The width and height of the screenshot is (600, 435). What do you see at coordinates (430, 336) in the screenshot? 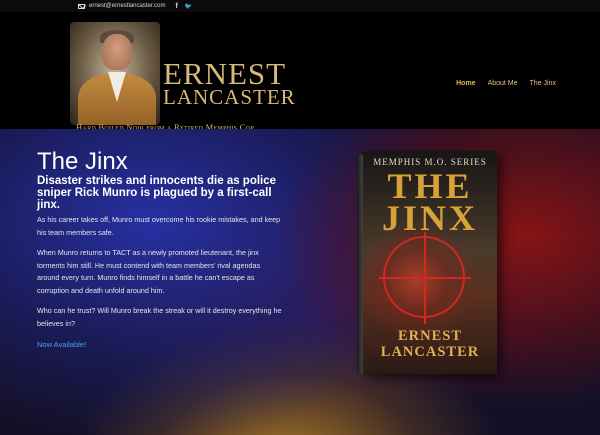
I see `book-author-first: ERNEST` at bounding box center [430, 336].